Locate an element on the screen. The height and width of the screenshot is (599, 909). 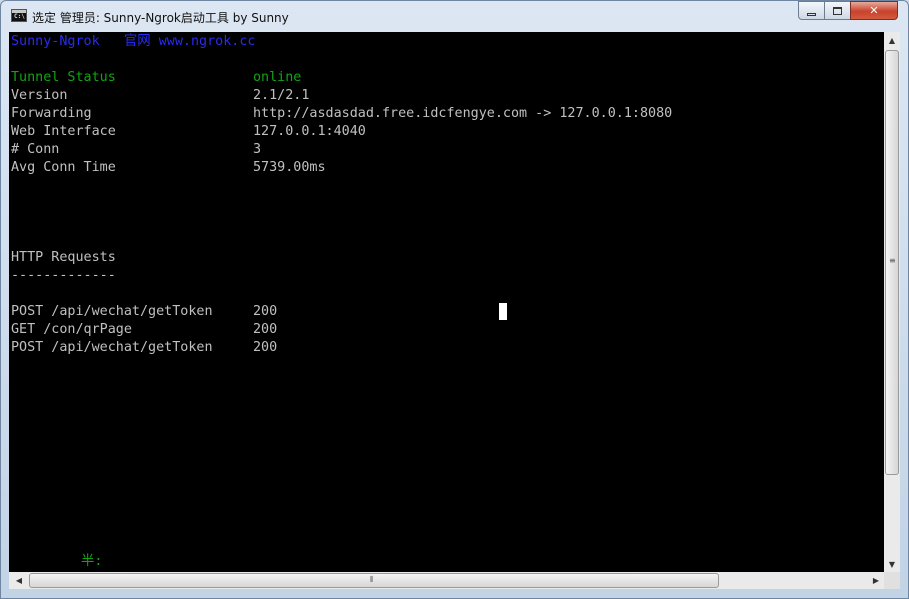
vertical-scrollbar: ▲ ≡ ▼ is located at coordinates (892, 302).